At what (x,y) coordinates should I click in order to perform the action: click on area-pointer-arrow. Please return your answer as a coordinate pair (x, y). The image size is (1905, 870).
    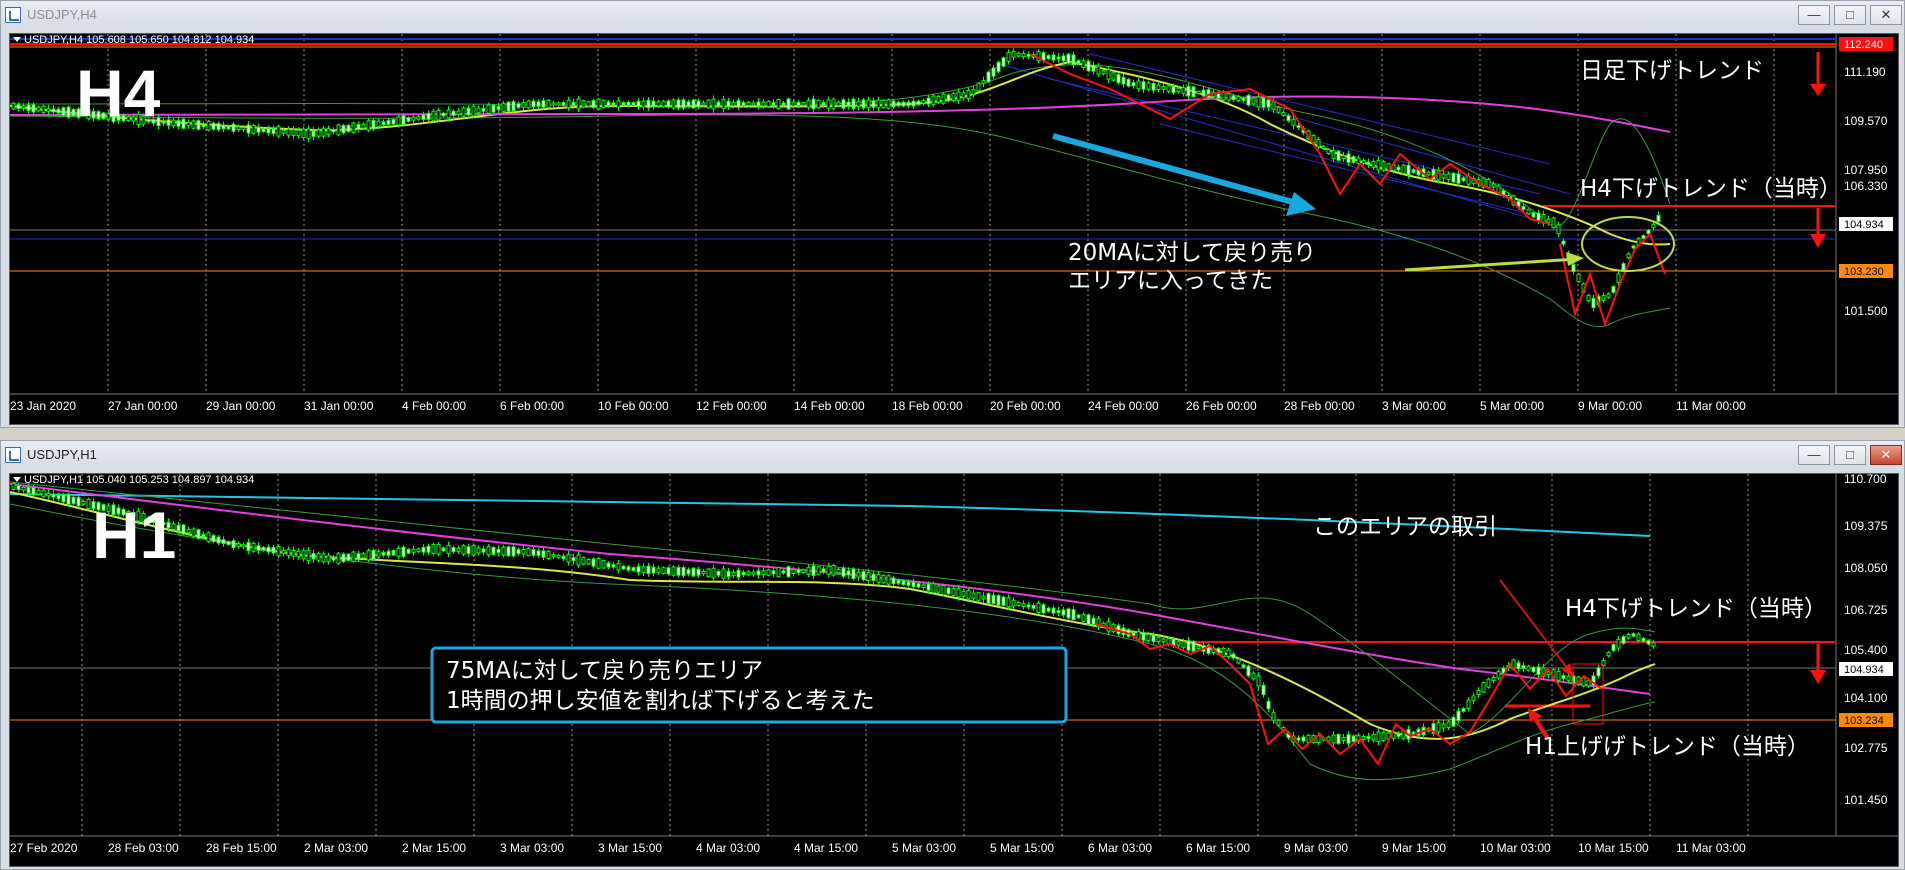
    Looking at the image, I should click on (1535, 626).